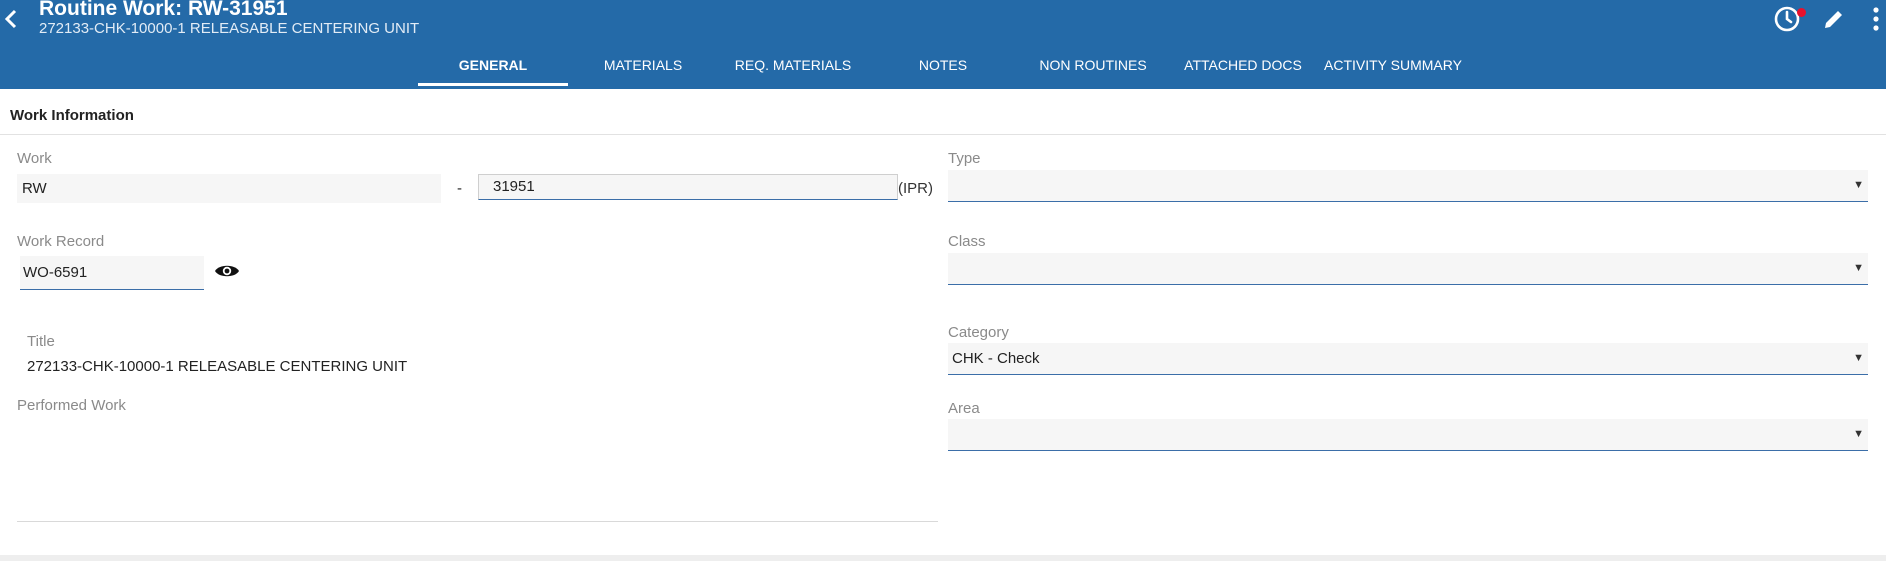 The image size is (1886, 561). Describe the element at coordinates (943, 116) in the screenshot. I see `section-header: Work Information` at that location.